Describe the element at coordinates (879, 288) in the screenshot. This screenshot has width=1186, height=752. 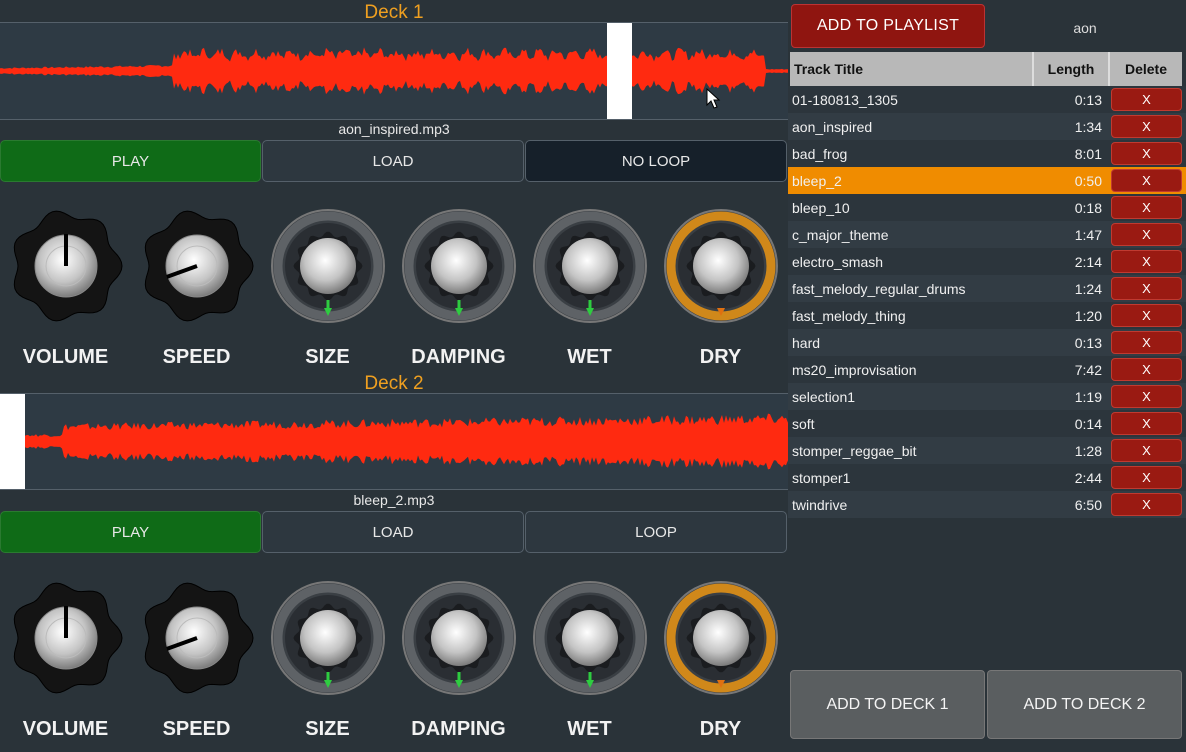
I see `track-title: fast_melody_regular_drums` at that location.